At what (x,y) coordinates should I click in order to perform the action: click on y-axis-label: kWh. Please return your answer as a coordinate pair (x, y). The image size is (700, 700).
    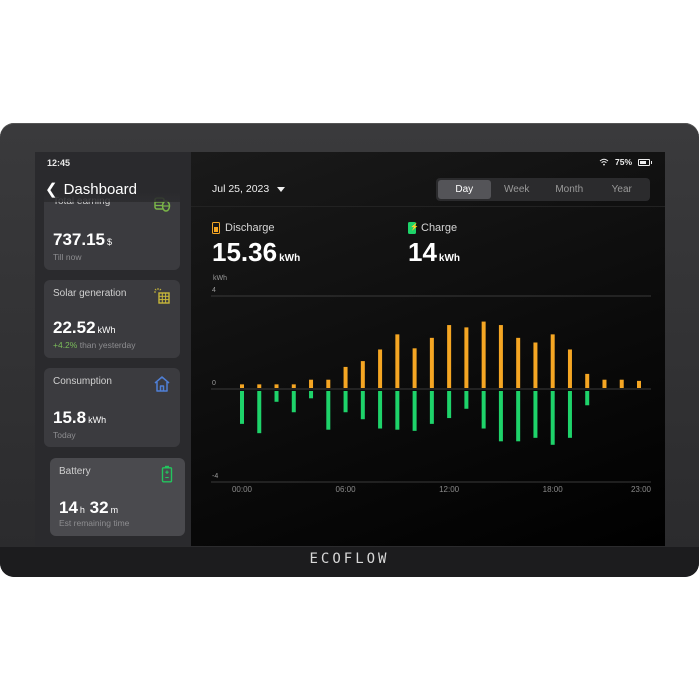
    Looking at the image, I should click on (220, 278).